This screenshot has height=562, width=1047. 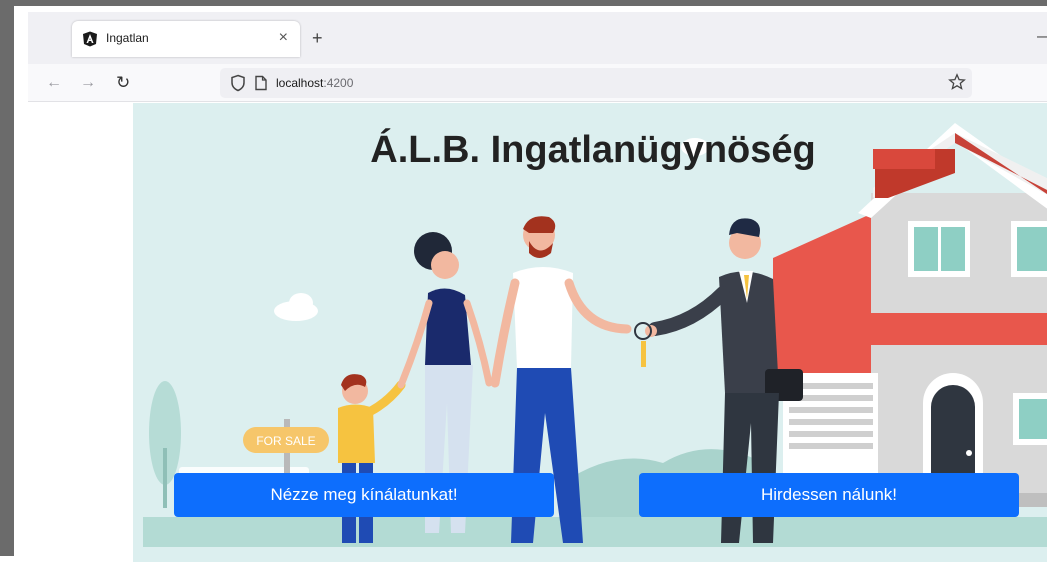 I want to click on new-tab-icon: +, so click(x=317, y=38).